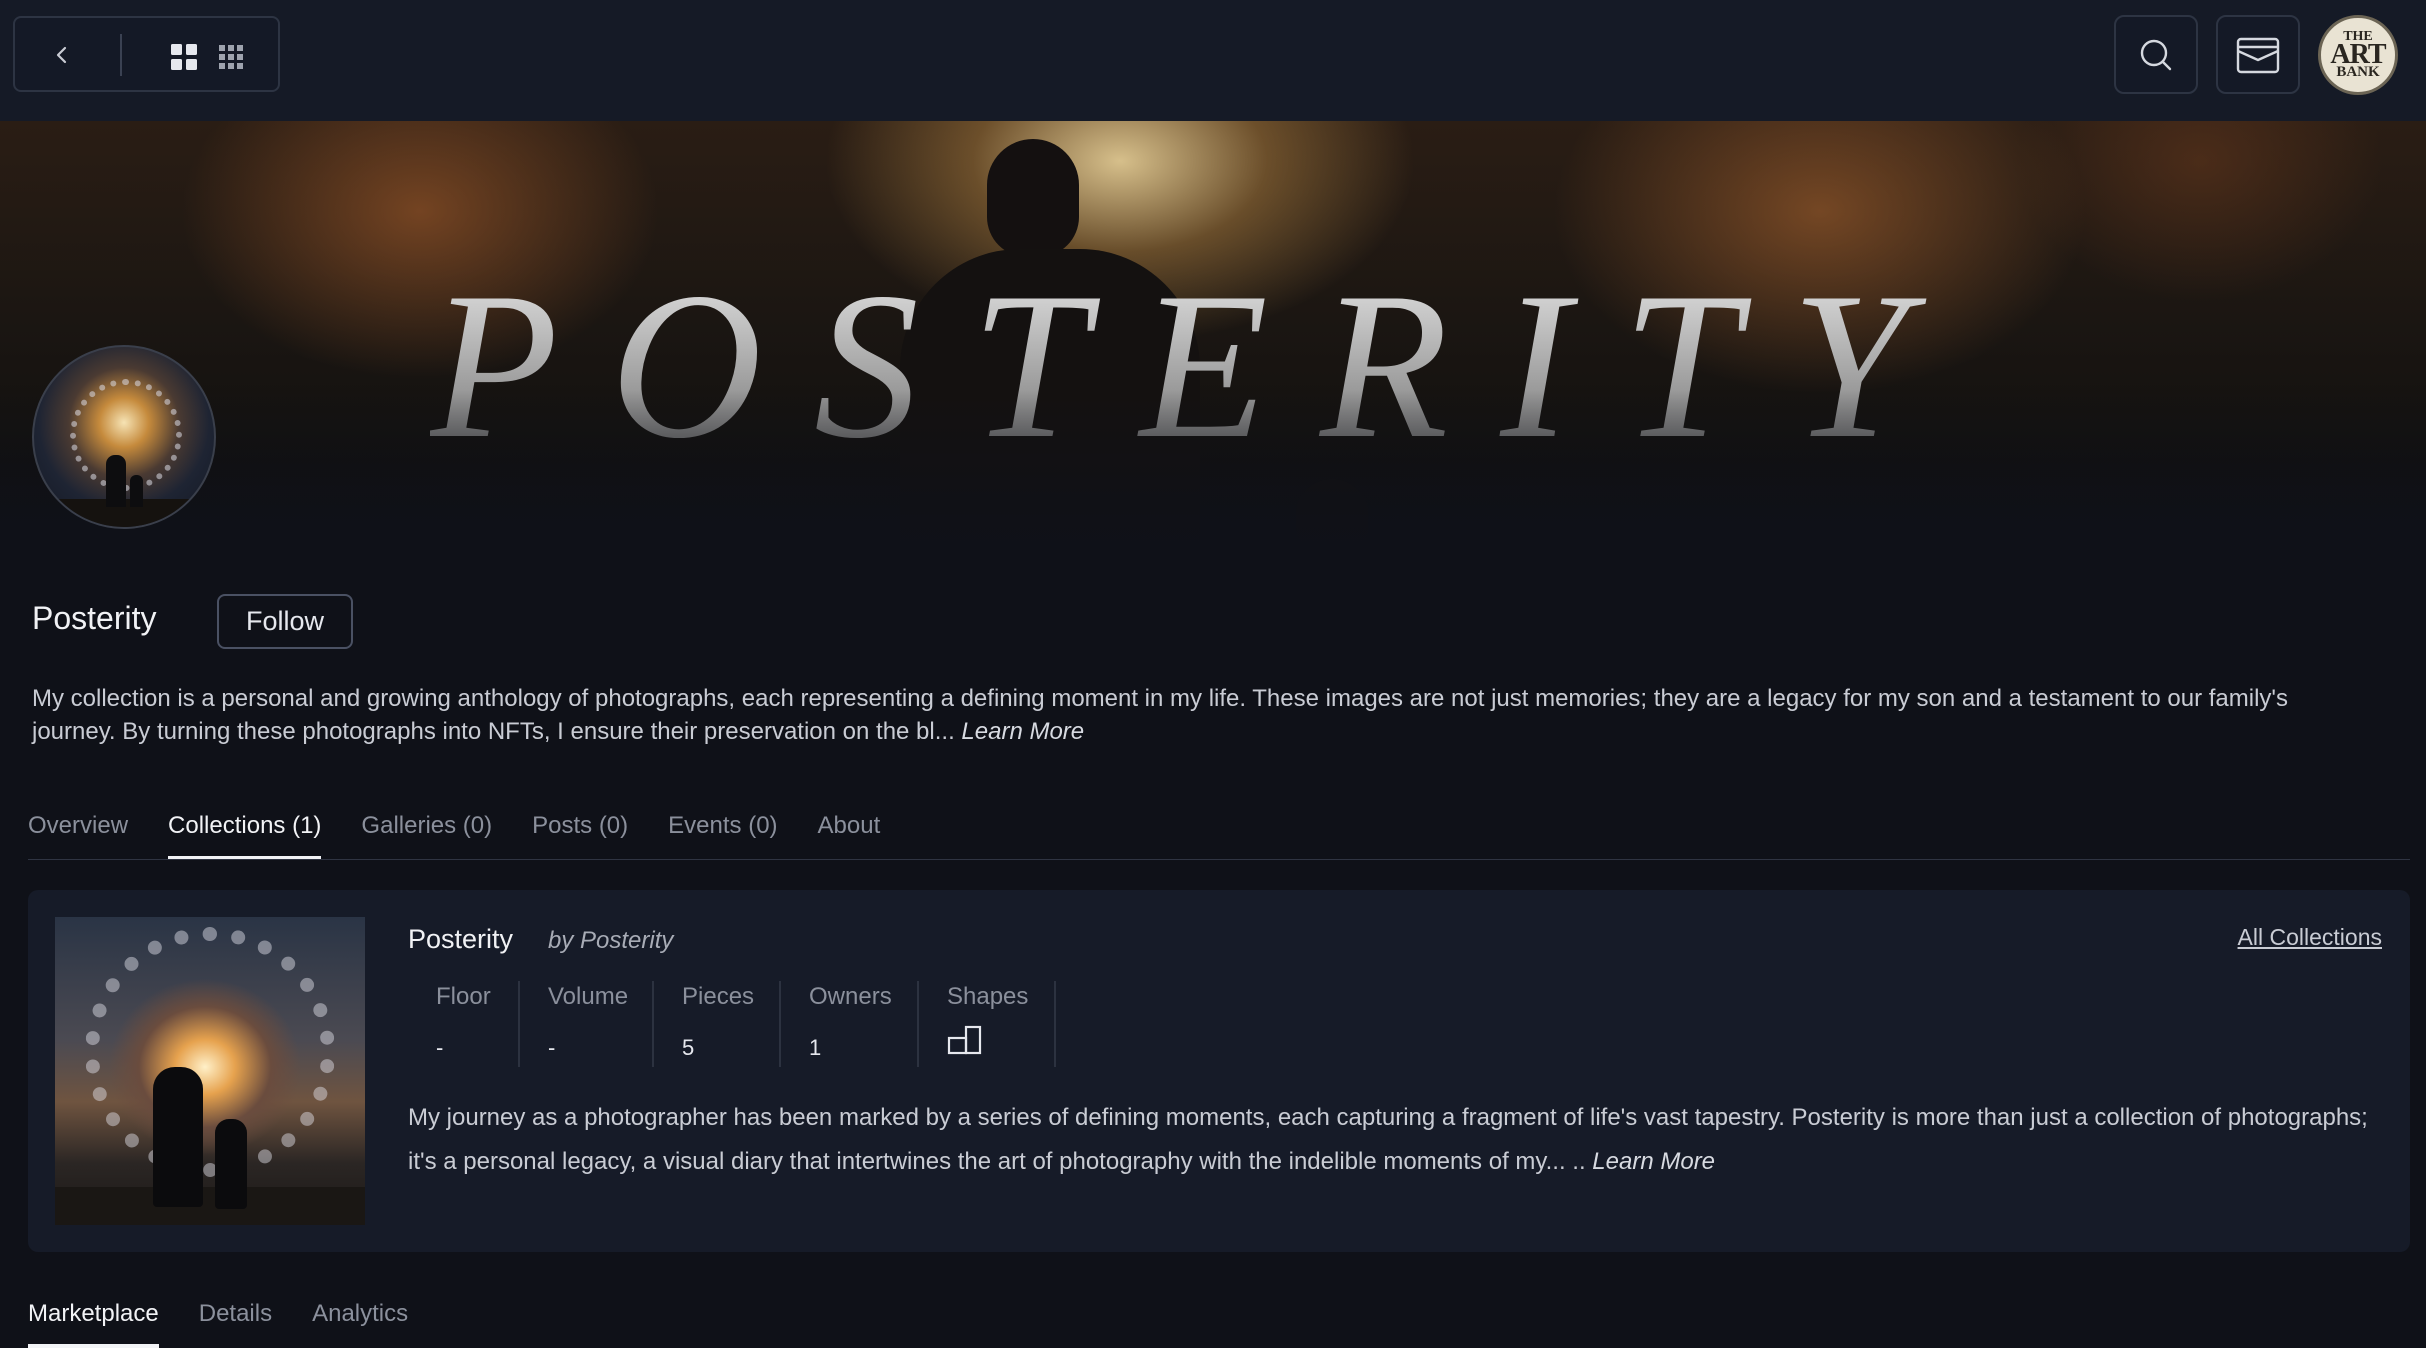  I want to click on profile-avatar, so click(124, 437).